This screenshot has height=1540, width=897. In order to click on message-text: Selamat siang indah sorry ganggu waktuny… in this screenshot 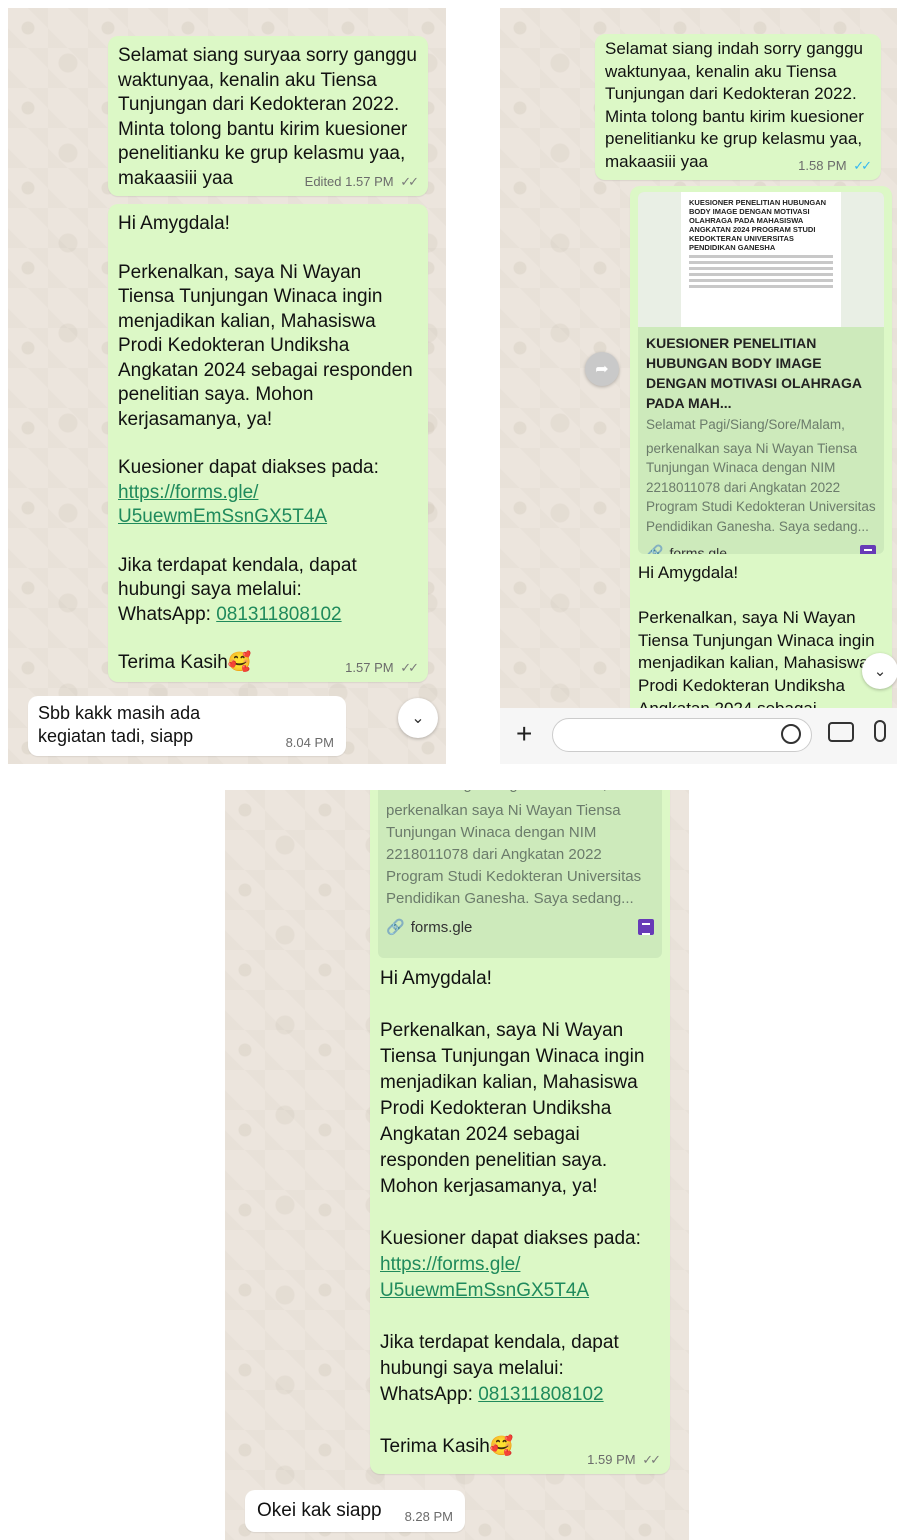, I will do `click(734, 105)`.